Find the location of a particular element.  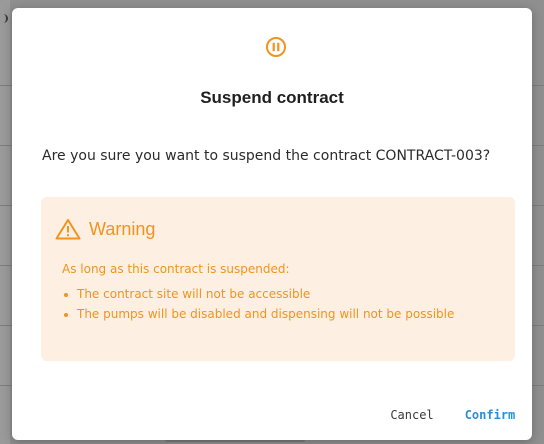

confirm-button: Confirm is located at coordinates (490, 415).